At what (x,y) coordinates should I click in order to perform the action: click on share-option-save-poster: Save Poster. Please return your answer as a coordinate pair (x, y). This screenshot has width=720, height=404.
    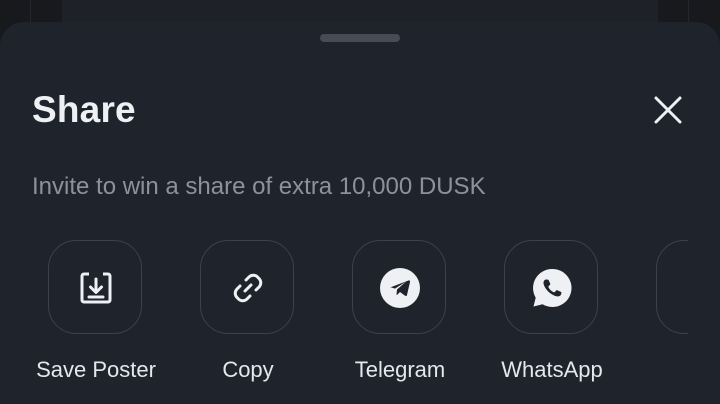
    Looking at the image, I should click on (96, 322).